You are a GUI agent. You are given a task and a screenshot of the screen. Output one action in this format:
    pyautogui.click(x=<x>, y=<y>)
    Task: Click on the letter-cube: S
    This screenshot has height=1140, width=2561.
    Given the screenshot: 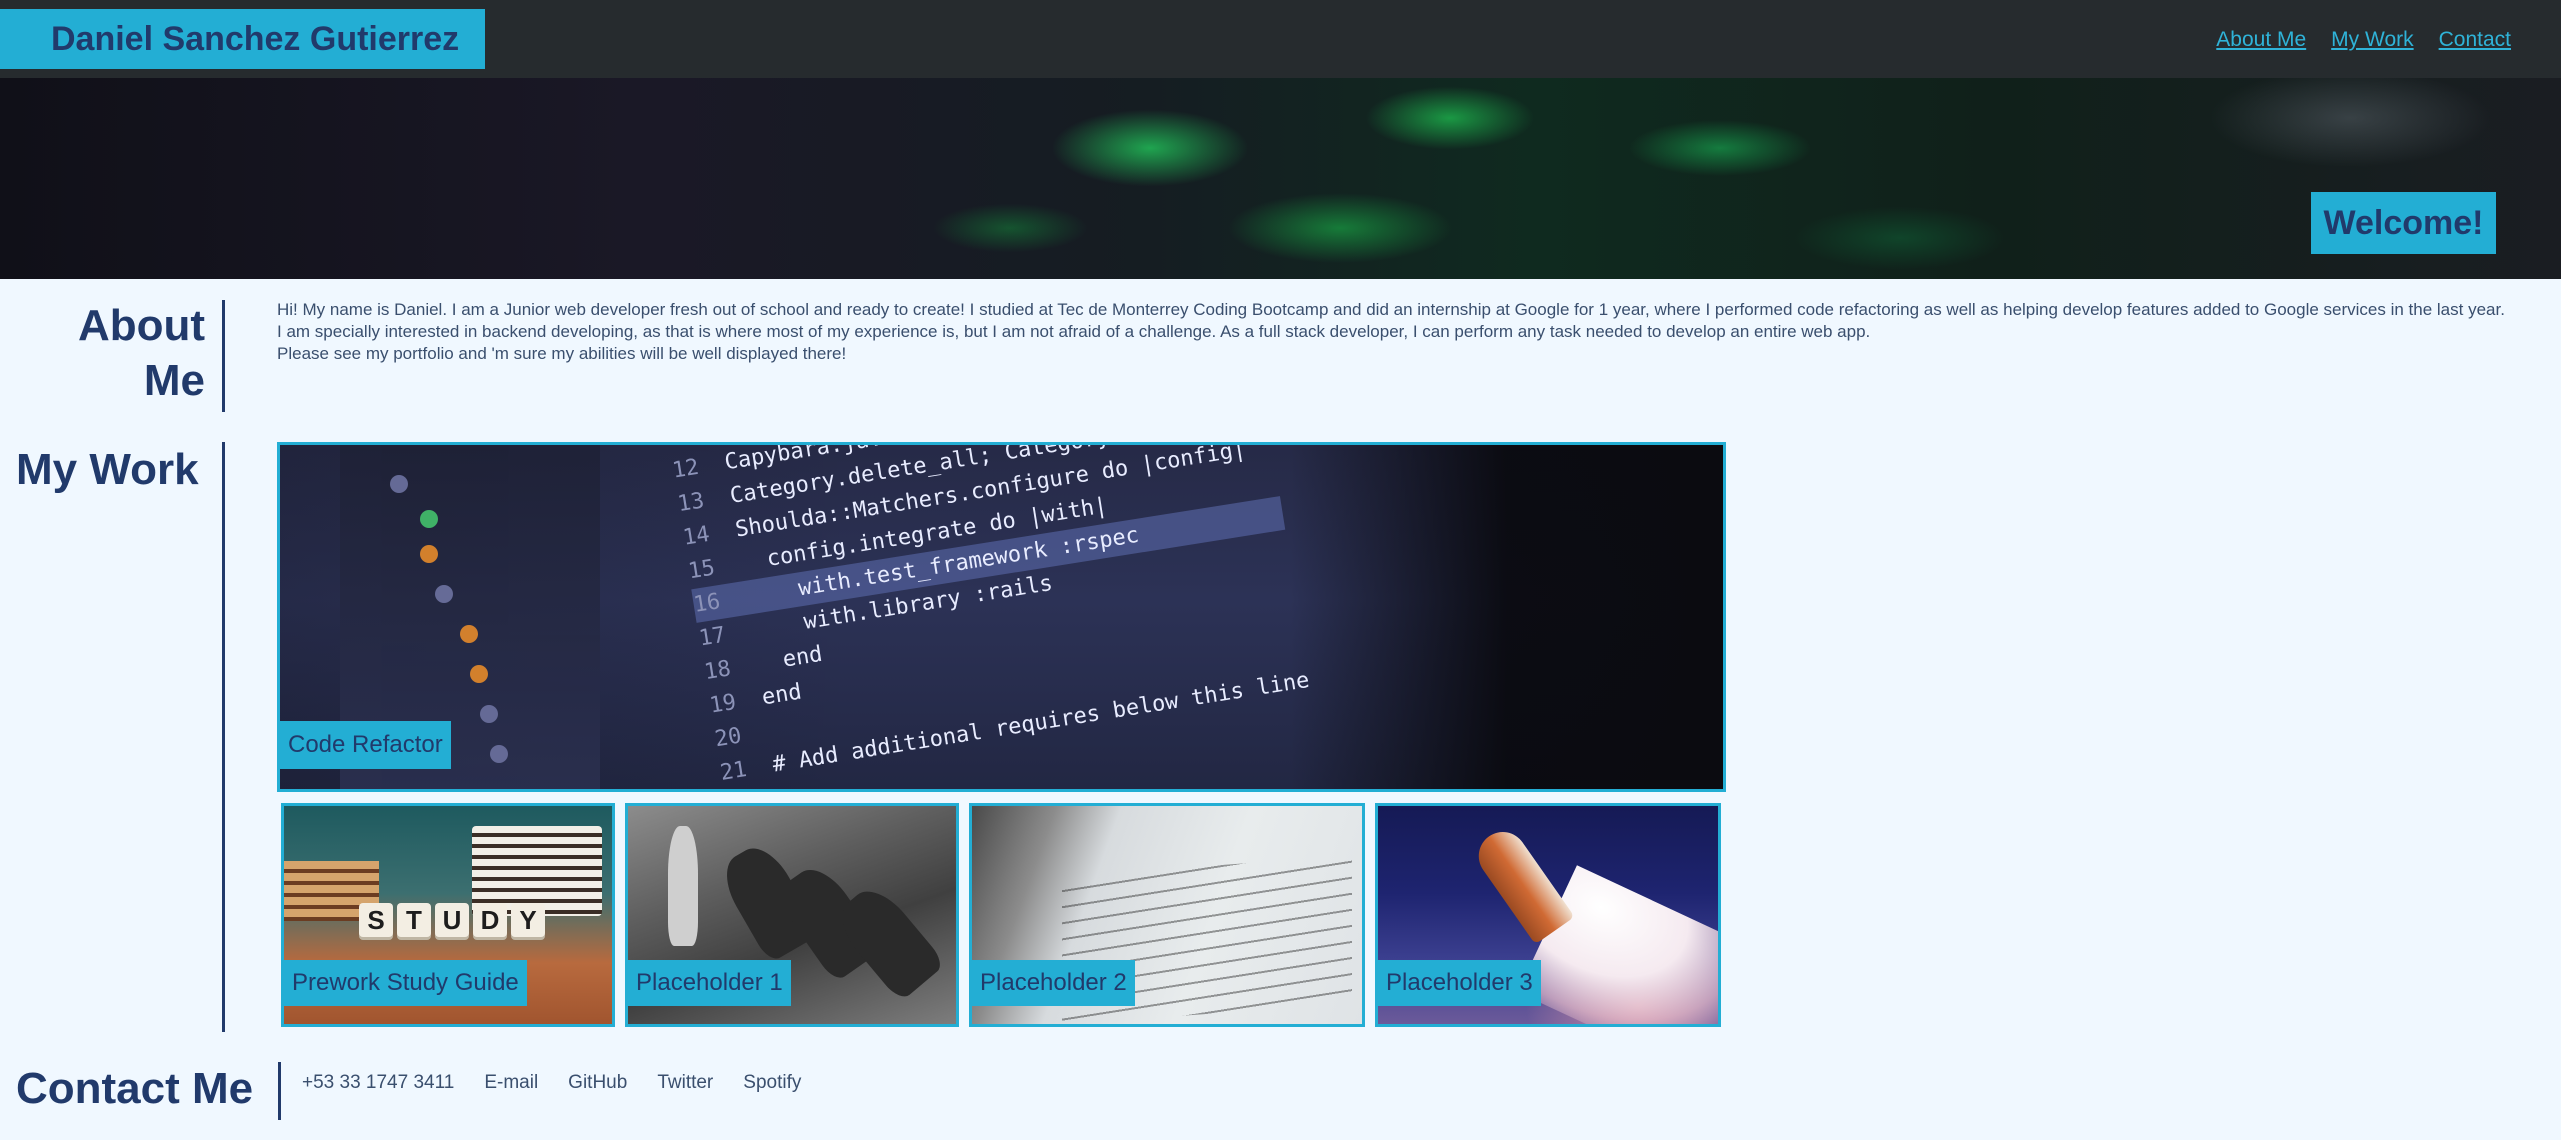 What is the action you would take?
    pyautogui.click(x=376, y=920)
    